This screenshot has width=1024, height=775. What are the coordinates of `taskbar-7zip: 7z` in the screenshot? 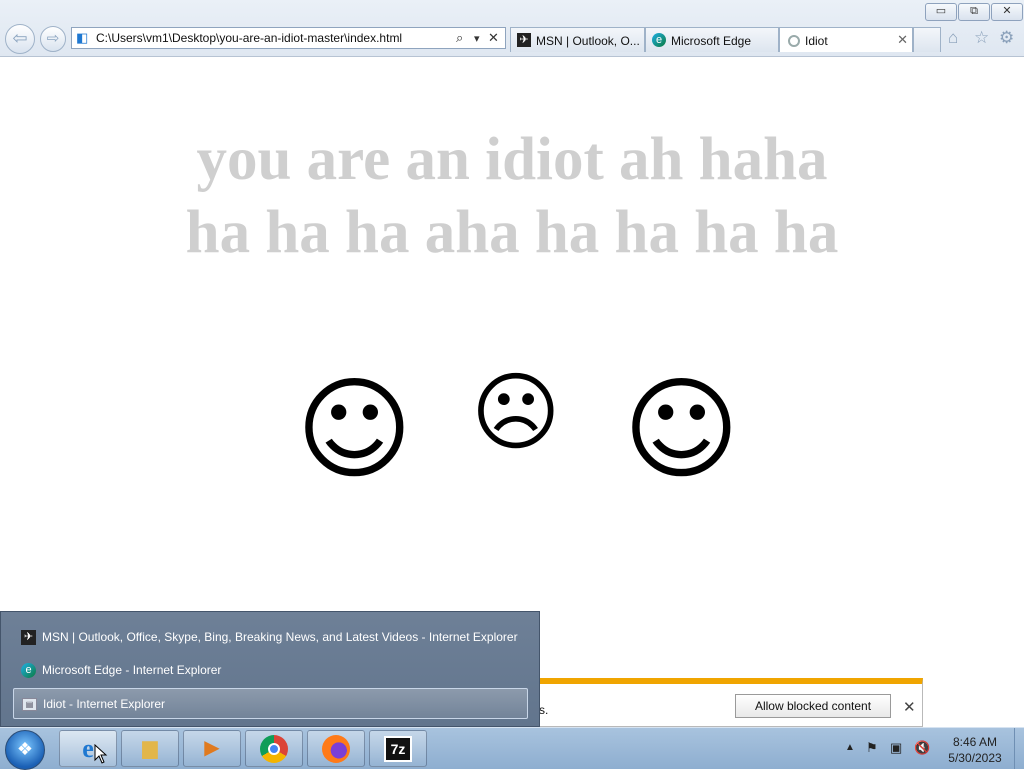 It's located at (398, 748).